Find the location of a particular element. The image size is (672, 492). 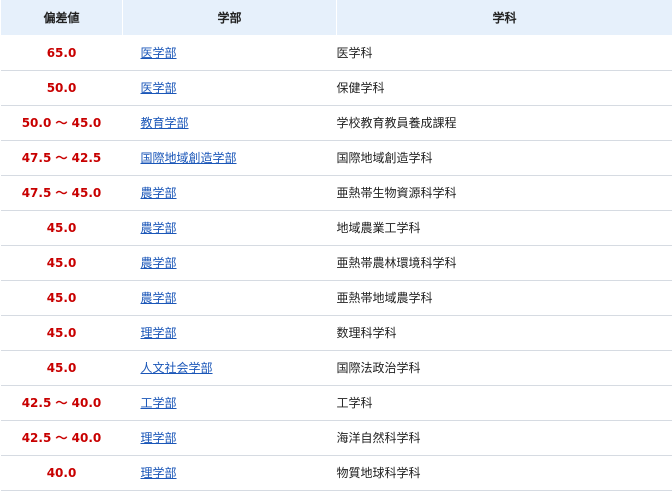

department-cell: 数理科学科 is located at coordinates (504, 333).